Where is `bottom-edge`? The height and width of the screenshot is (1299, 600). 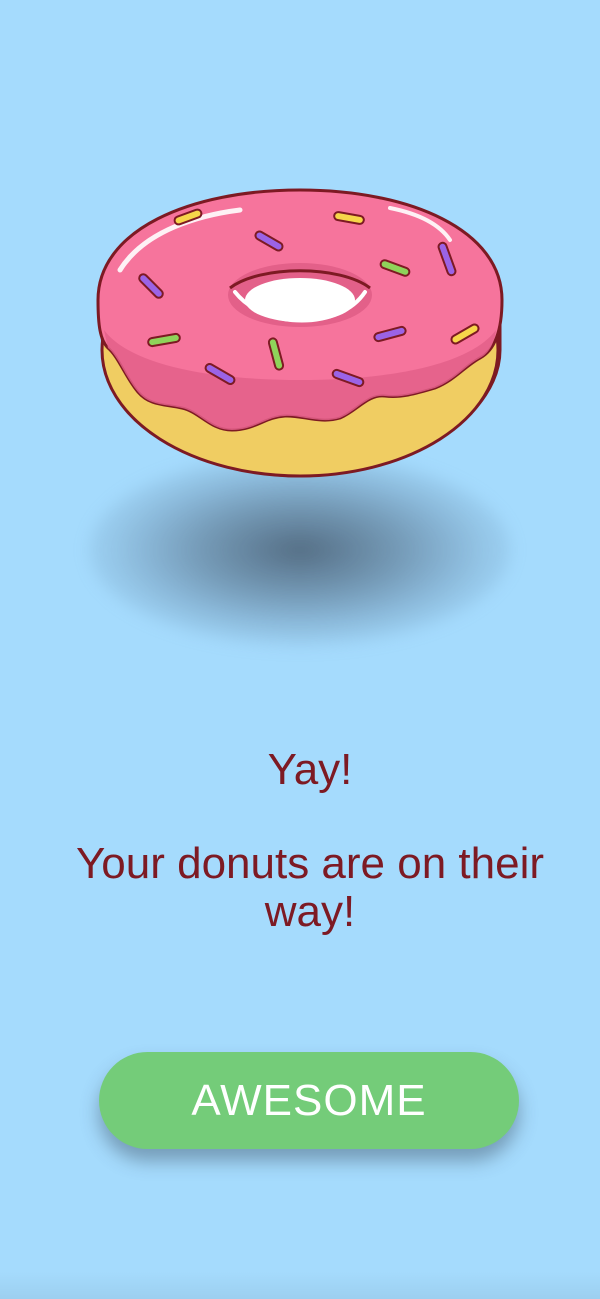 bottom-edge is located at coordinates (300, 1285).